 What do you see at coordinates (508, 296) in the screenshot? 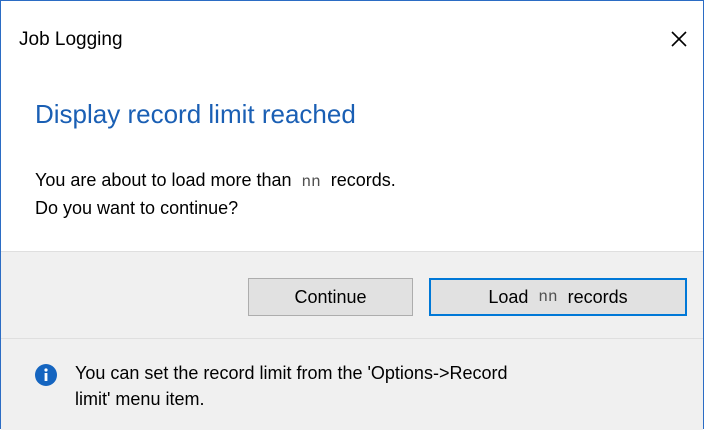
I see `load-button-prefix: Load` at bounding box center [508, 296].